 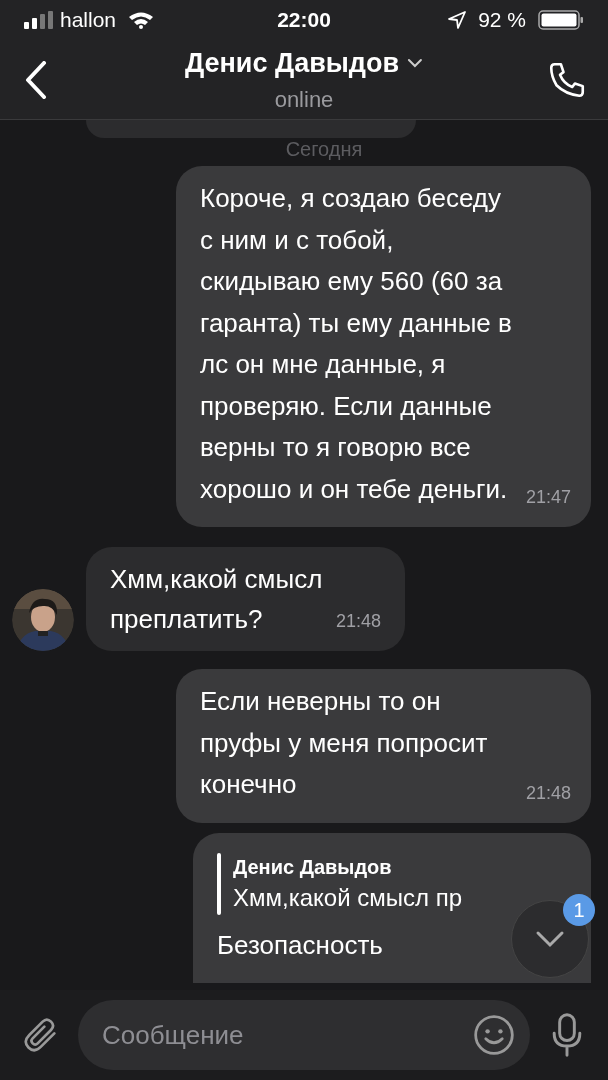 I want to click on back-chevron-icon, so click(x=36, y=79).